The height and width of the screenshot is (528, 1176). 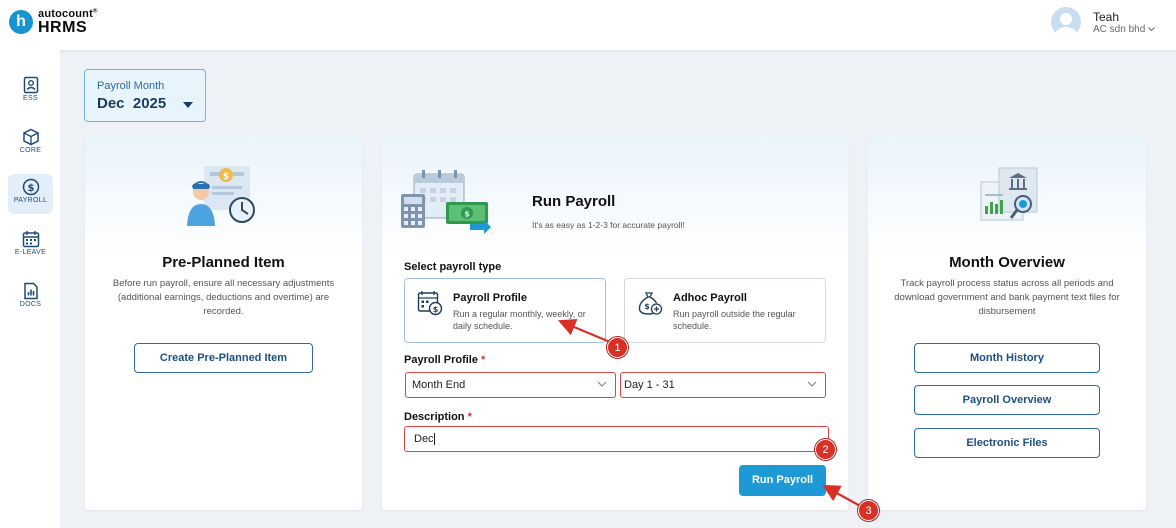 I want to click on sidebar-item-label: PAYROLL, so click(x=30, y=200).